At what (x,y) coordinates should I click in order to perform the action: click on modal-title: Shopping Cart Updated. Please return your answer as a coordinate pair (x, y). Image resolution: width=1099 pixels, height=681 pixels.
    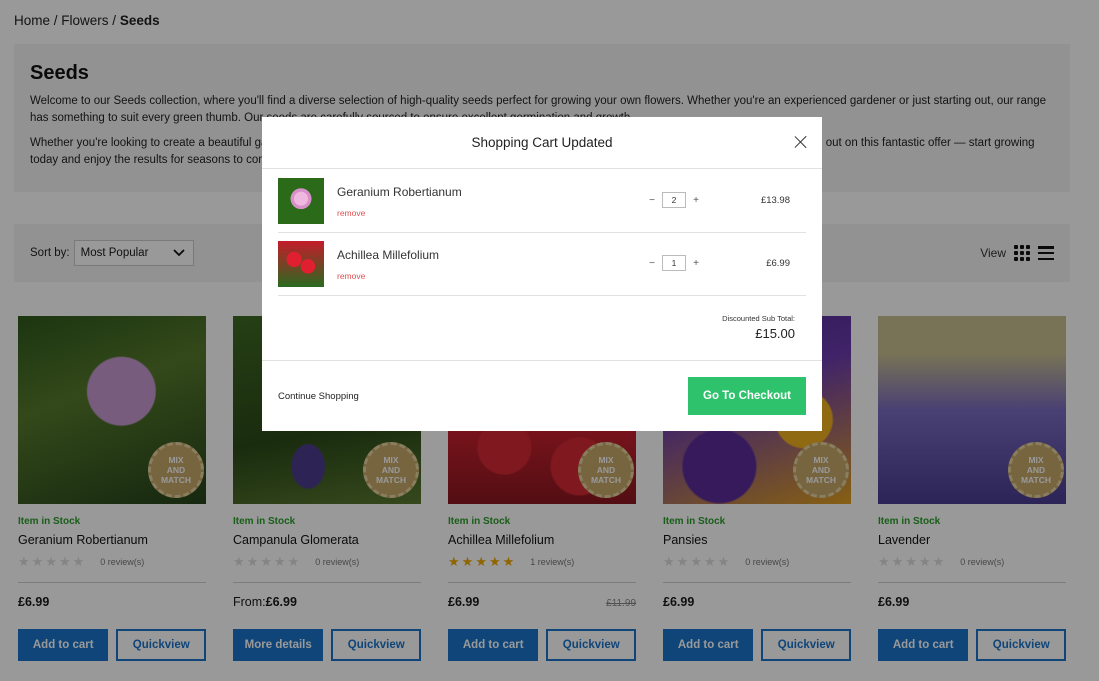
    Looking at the image, I should click on (542, 142).